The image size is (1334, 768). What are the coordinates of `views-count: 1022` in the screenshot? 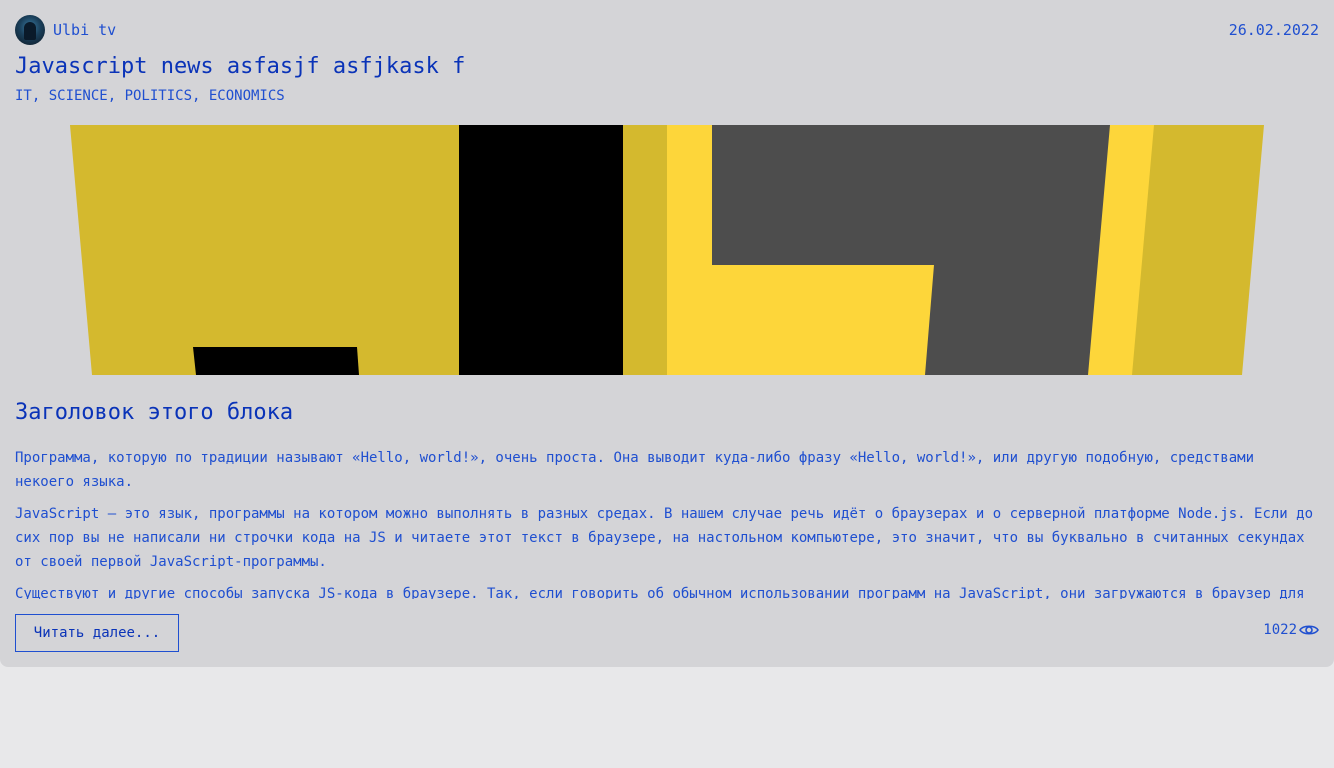 It's located at (1280, 630).